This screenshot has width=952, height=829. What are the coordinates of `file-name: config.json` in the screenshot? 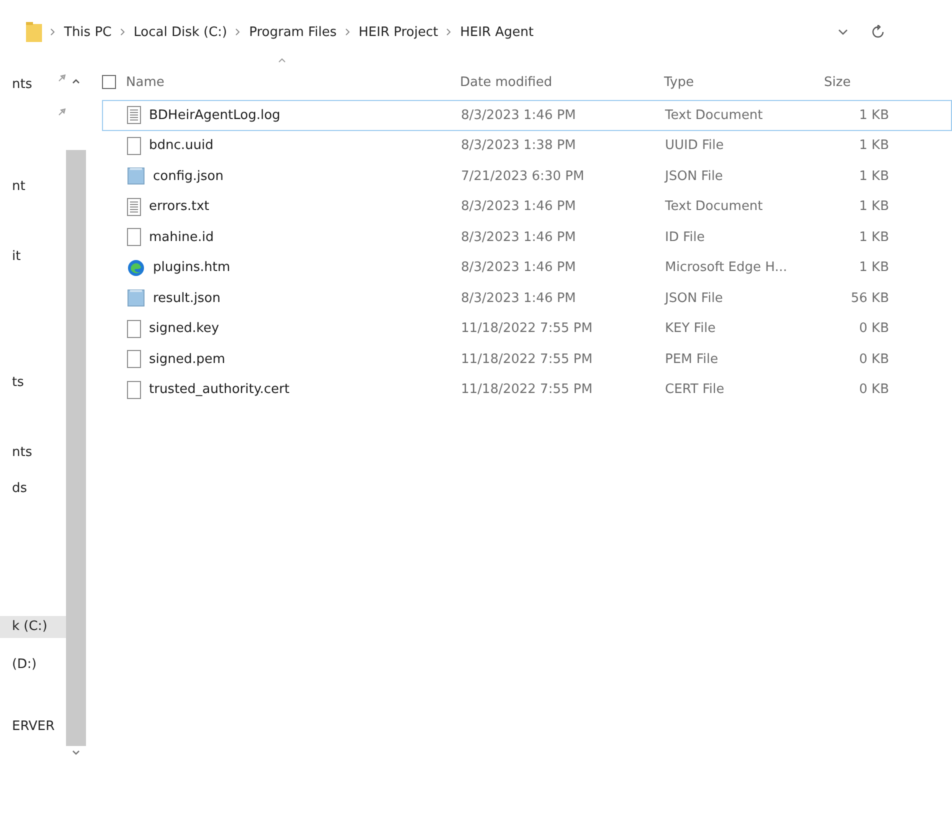 It's located at (188, 176).